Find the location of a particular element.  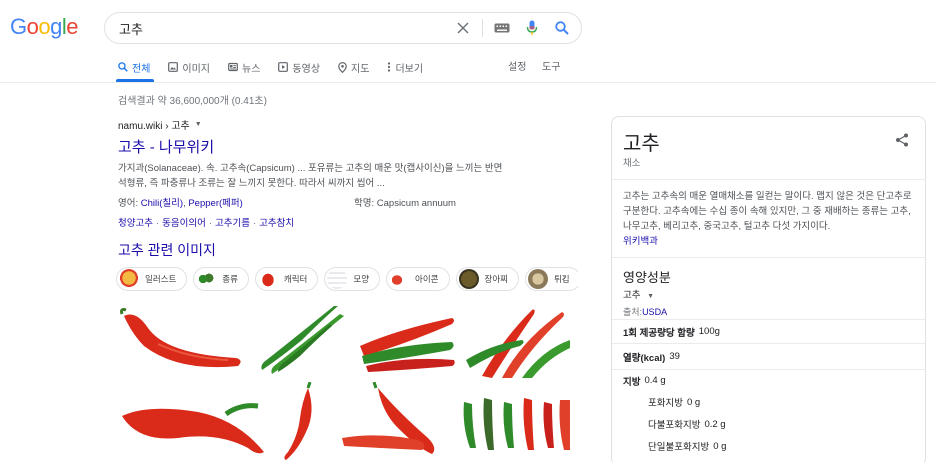

settings-link: 설정 is located at coordinates (517, 65).